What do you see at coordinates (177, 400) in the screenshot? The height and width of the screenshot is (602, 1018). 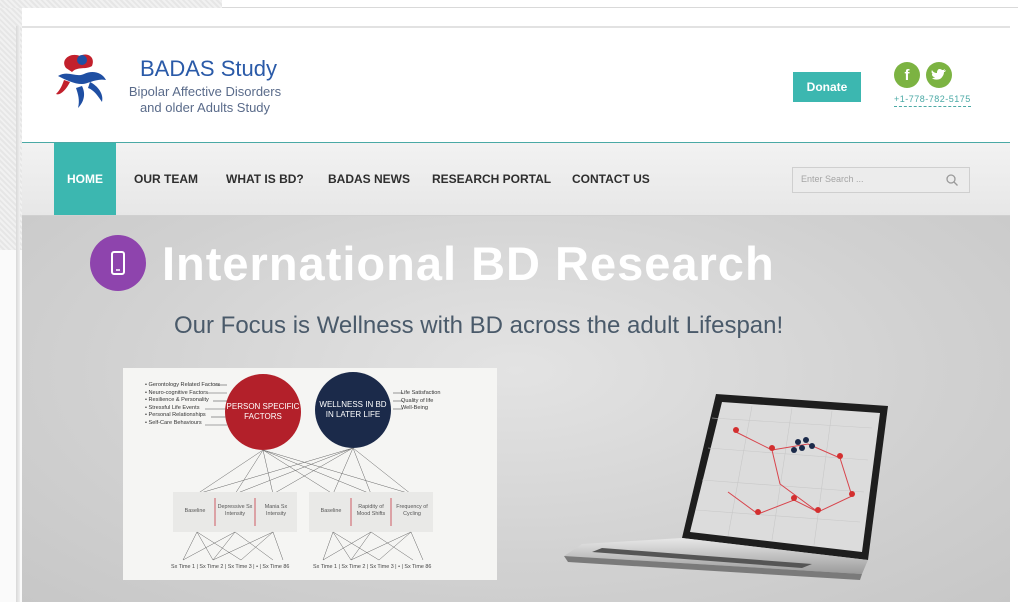 I see `factor-item: • Resilience & Personality` at bounding box center [177, 400].